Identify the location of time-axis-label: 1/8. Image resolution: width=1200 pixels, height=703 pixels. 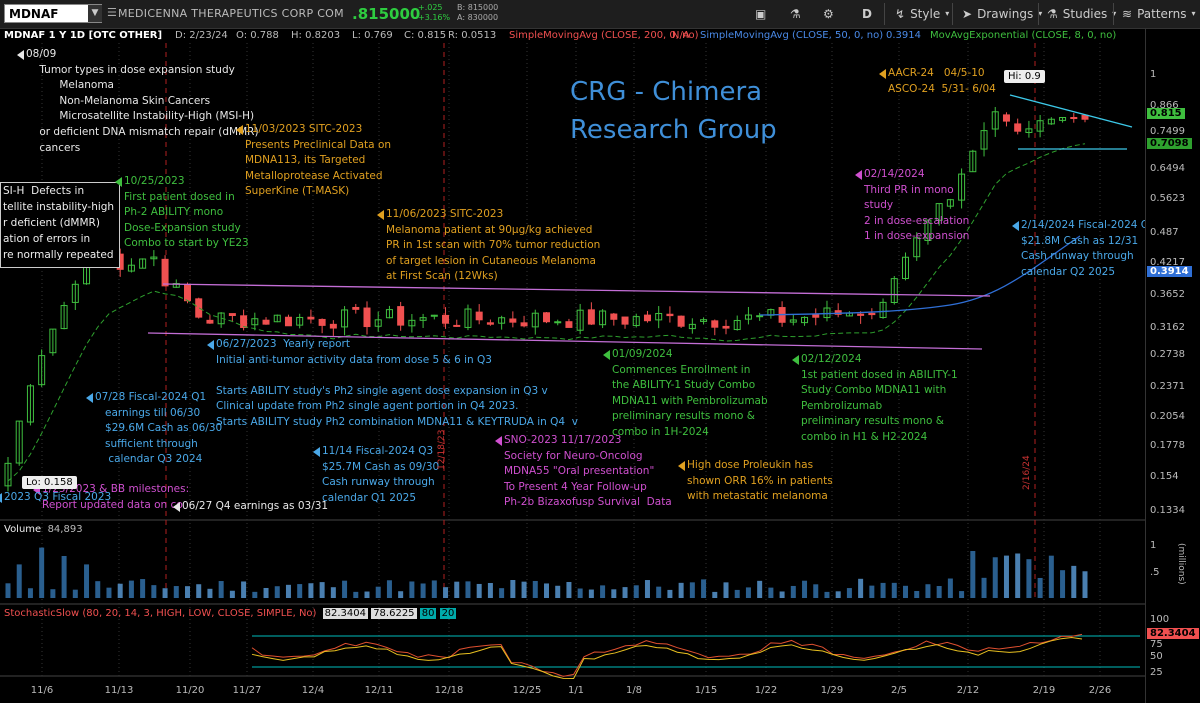
(634, 690).